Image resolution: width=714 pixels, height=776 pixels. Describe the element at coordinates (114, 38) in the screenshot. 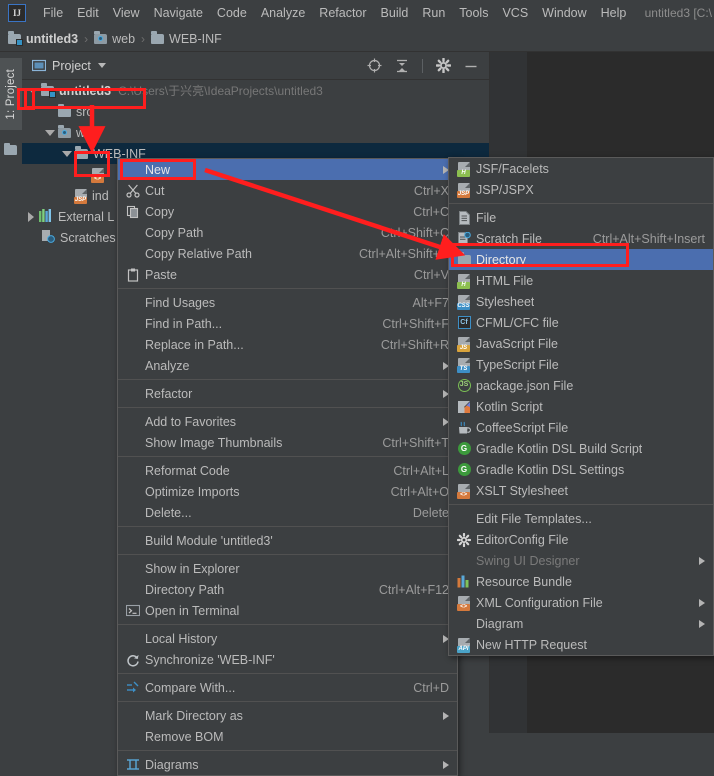

I see `breadcrumb-item-web: web` at that location.